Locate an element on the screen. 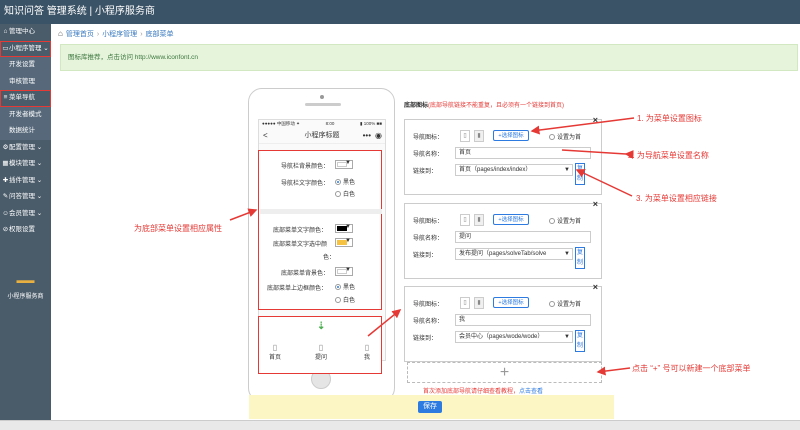  add-menu-button: + is located at coordinates (504, 372).